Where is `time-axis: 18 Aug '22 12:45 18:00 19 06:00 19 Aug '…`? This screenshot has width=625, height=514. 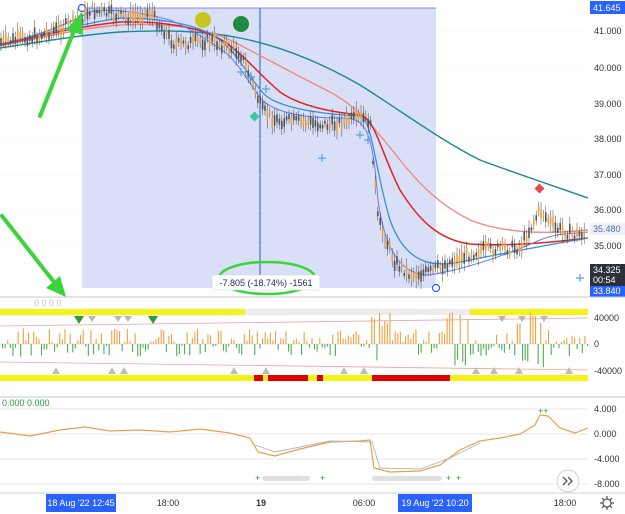
time-axis: 18 Aug '22 12:45 18:00 19 06:00 19 Aug '… is located at coordinates (312, 502).